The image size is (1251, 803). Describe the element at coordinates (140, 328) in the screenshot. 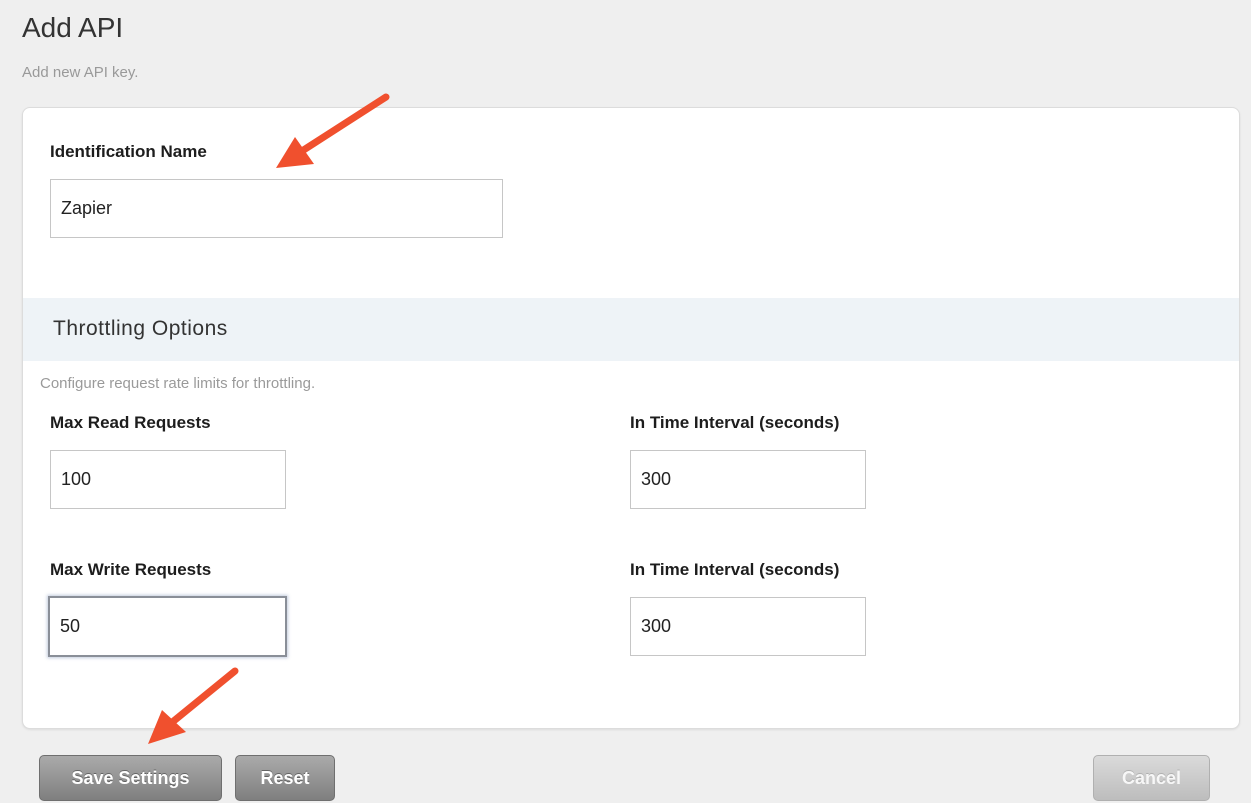

I see `throttling-section-title: Throttling Options` at that location.